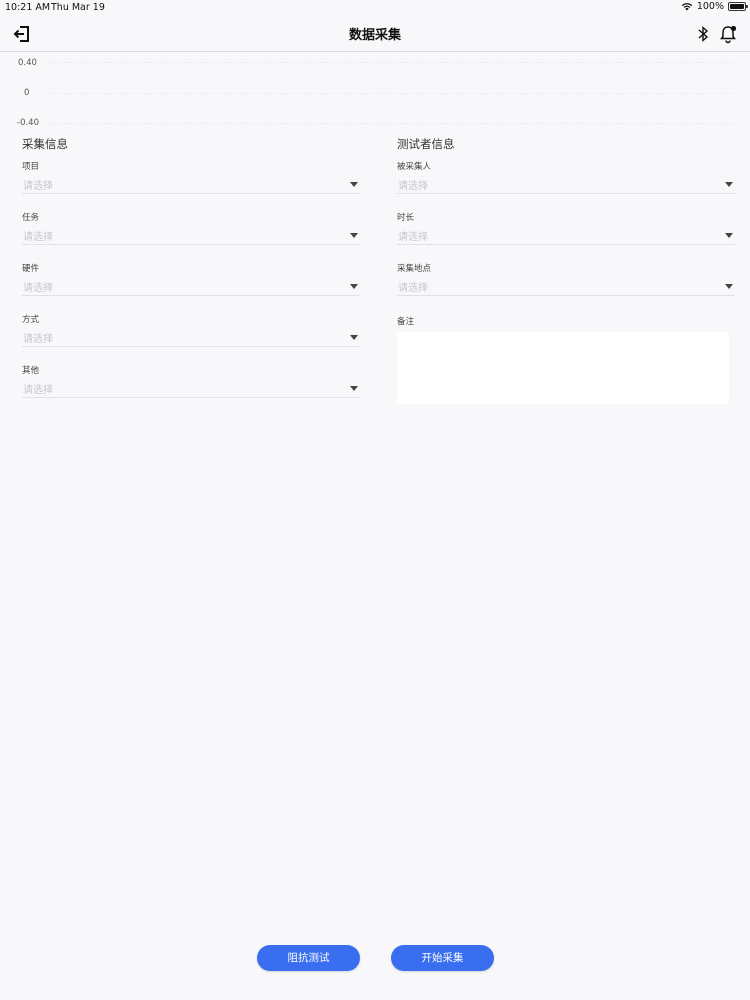 The width and height of the screenshot is (750, 1000). I want to click on field-label-duration: 时长, so click(406, 218).